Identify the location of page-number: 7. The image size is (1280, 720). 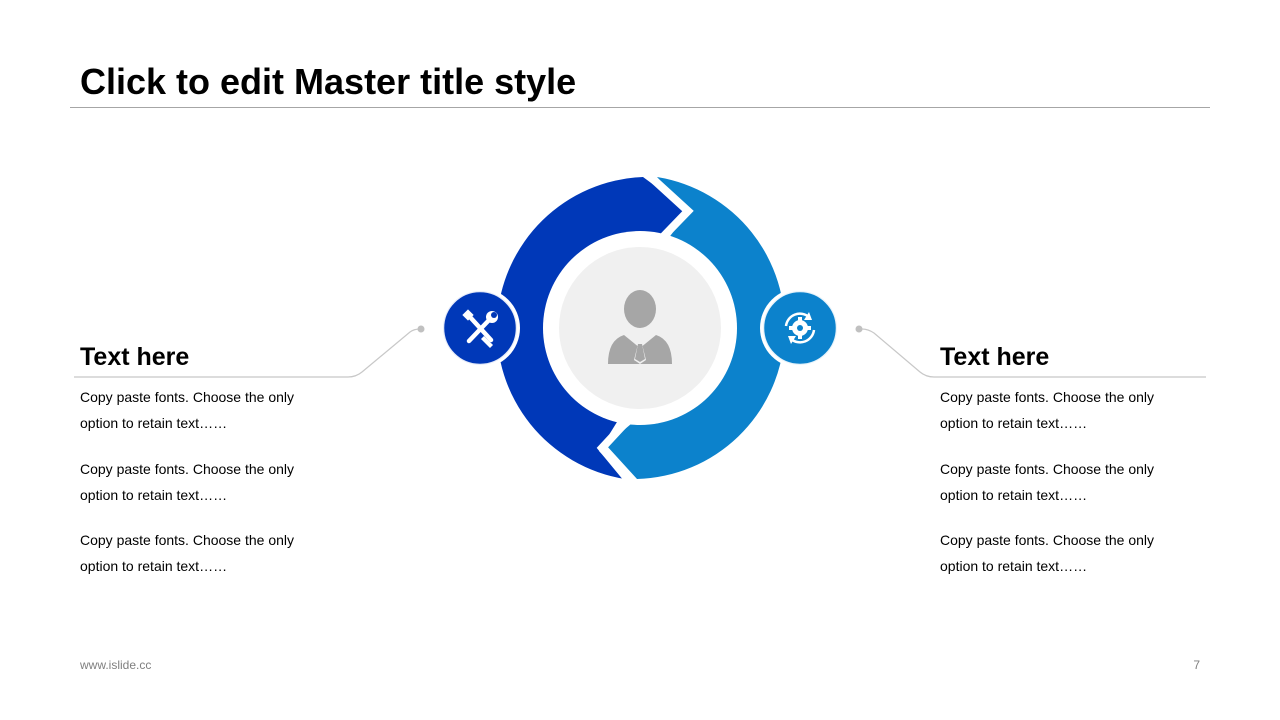
(1196, 665).